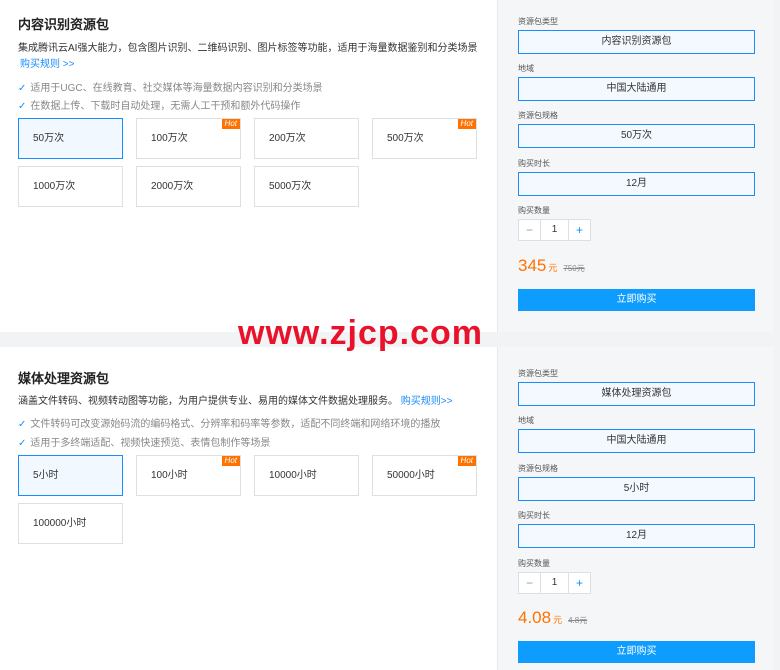 The height and width of the screenshot is (670, 780). What do you see at coordinates (306, 138) in the screenshot?
I see `spec-option: 200万次` at bounding box center [306, 138].